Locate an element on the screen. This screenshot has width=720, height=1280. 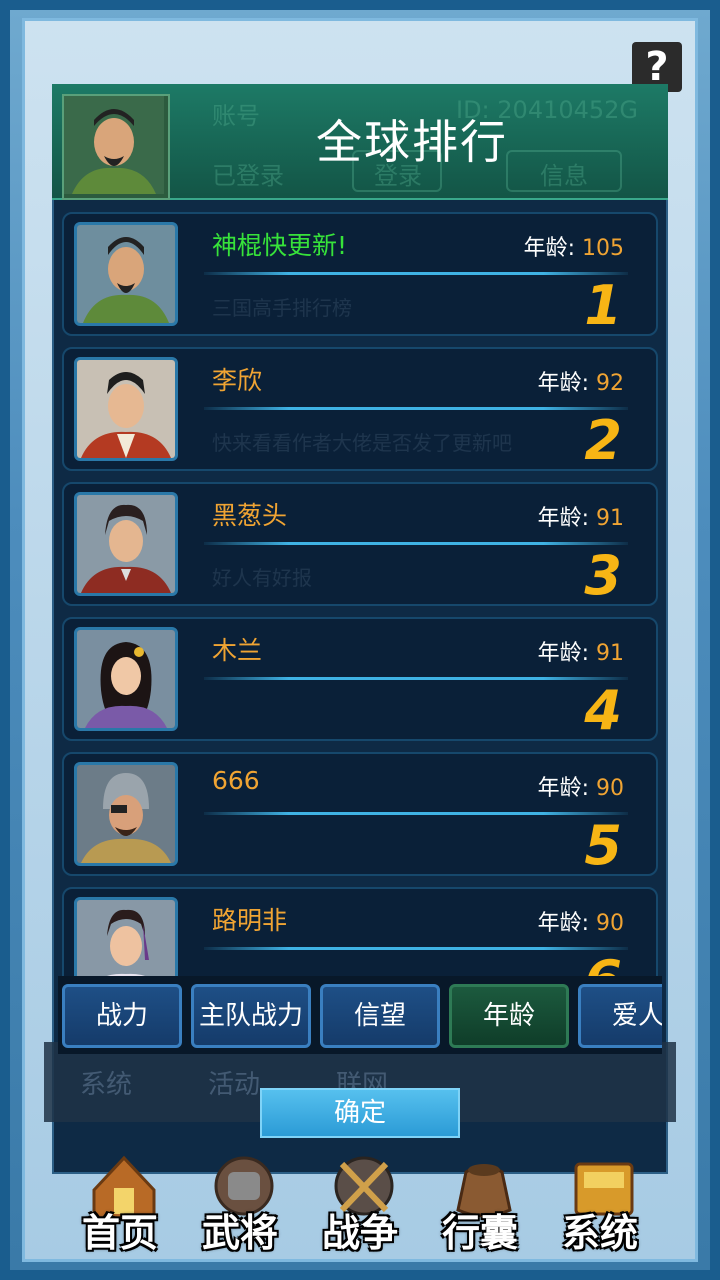
age-field: 年龄: 105 is located at coordinates (573, 248).